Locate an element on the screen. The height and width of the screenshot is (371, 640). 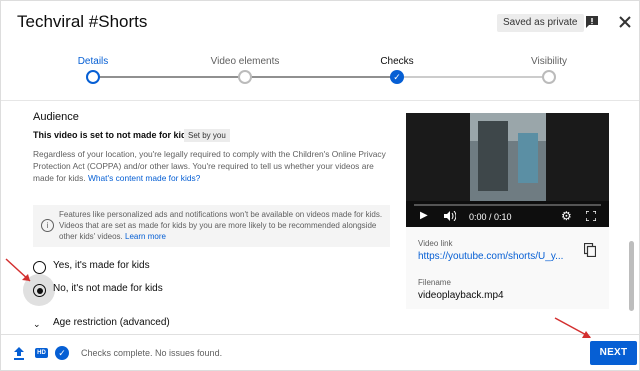
copy-icon is located at coordinates (590, 250).